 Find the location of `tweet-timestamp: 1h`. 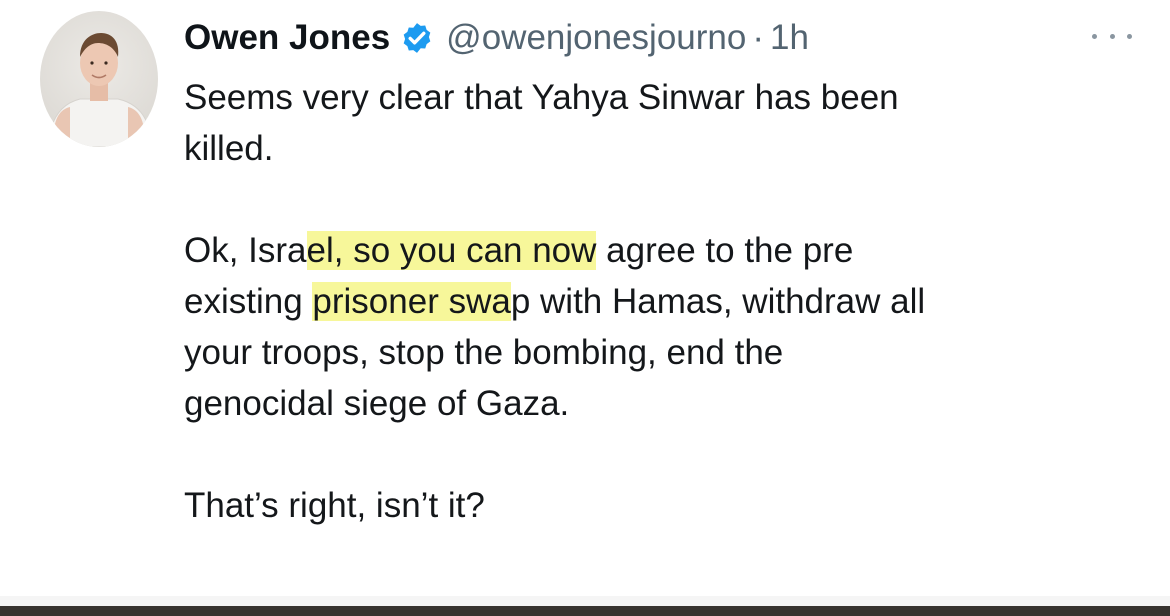

tweet-timestamp: 1h is located at coordinates (789, 38).